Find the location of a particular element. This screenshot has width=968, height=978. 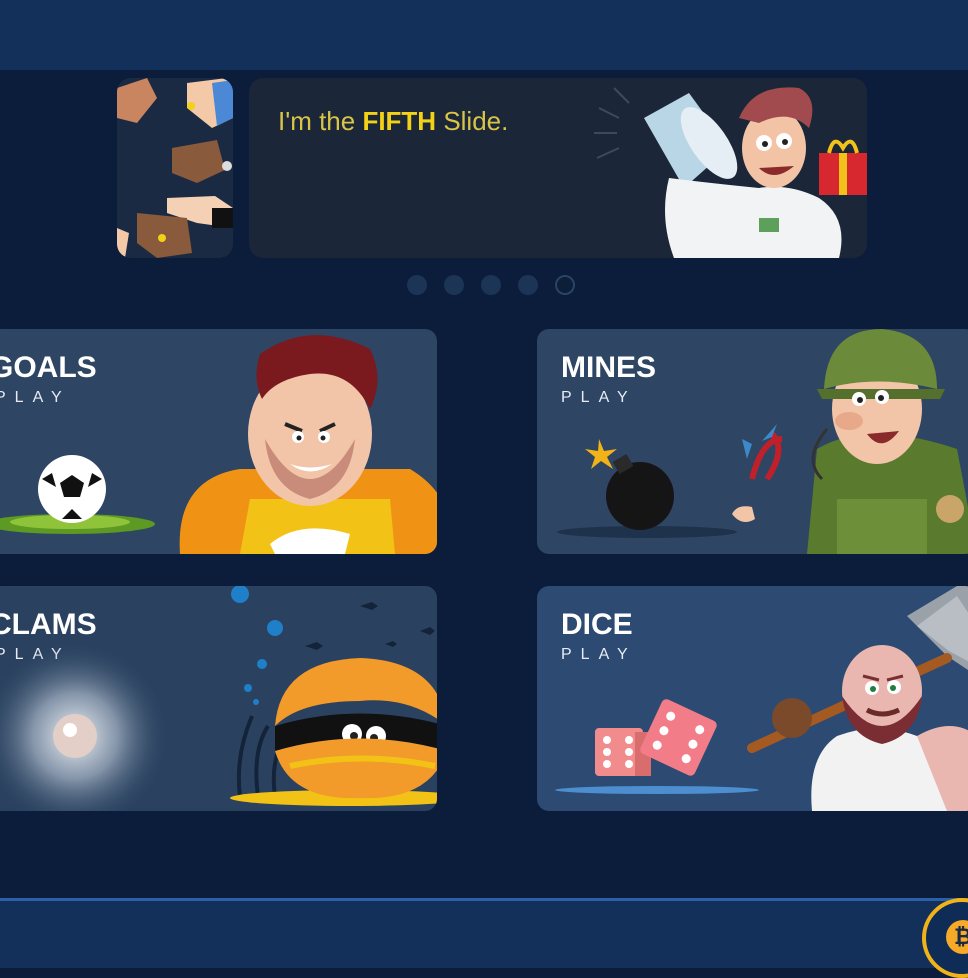

mines-illustration is located at coordinates (762, 441).